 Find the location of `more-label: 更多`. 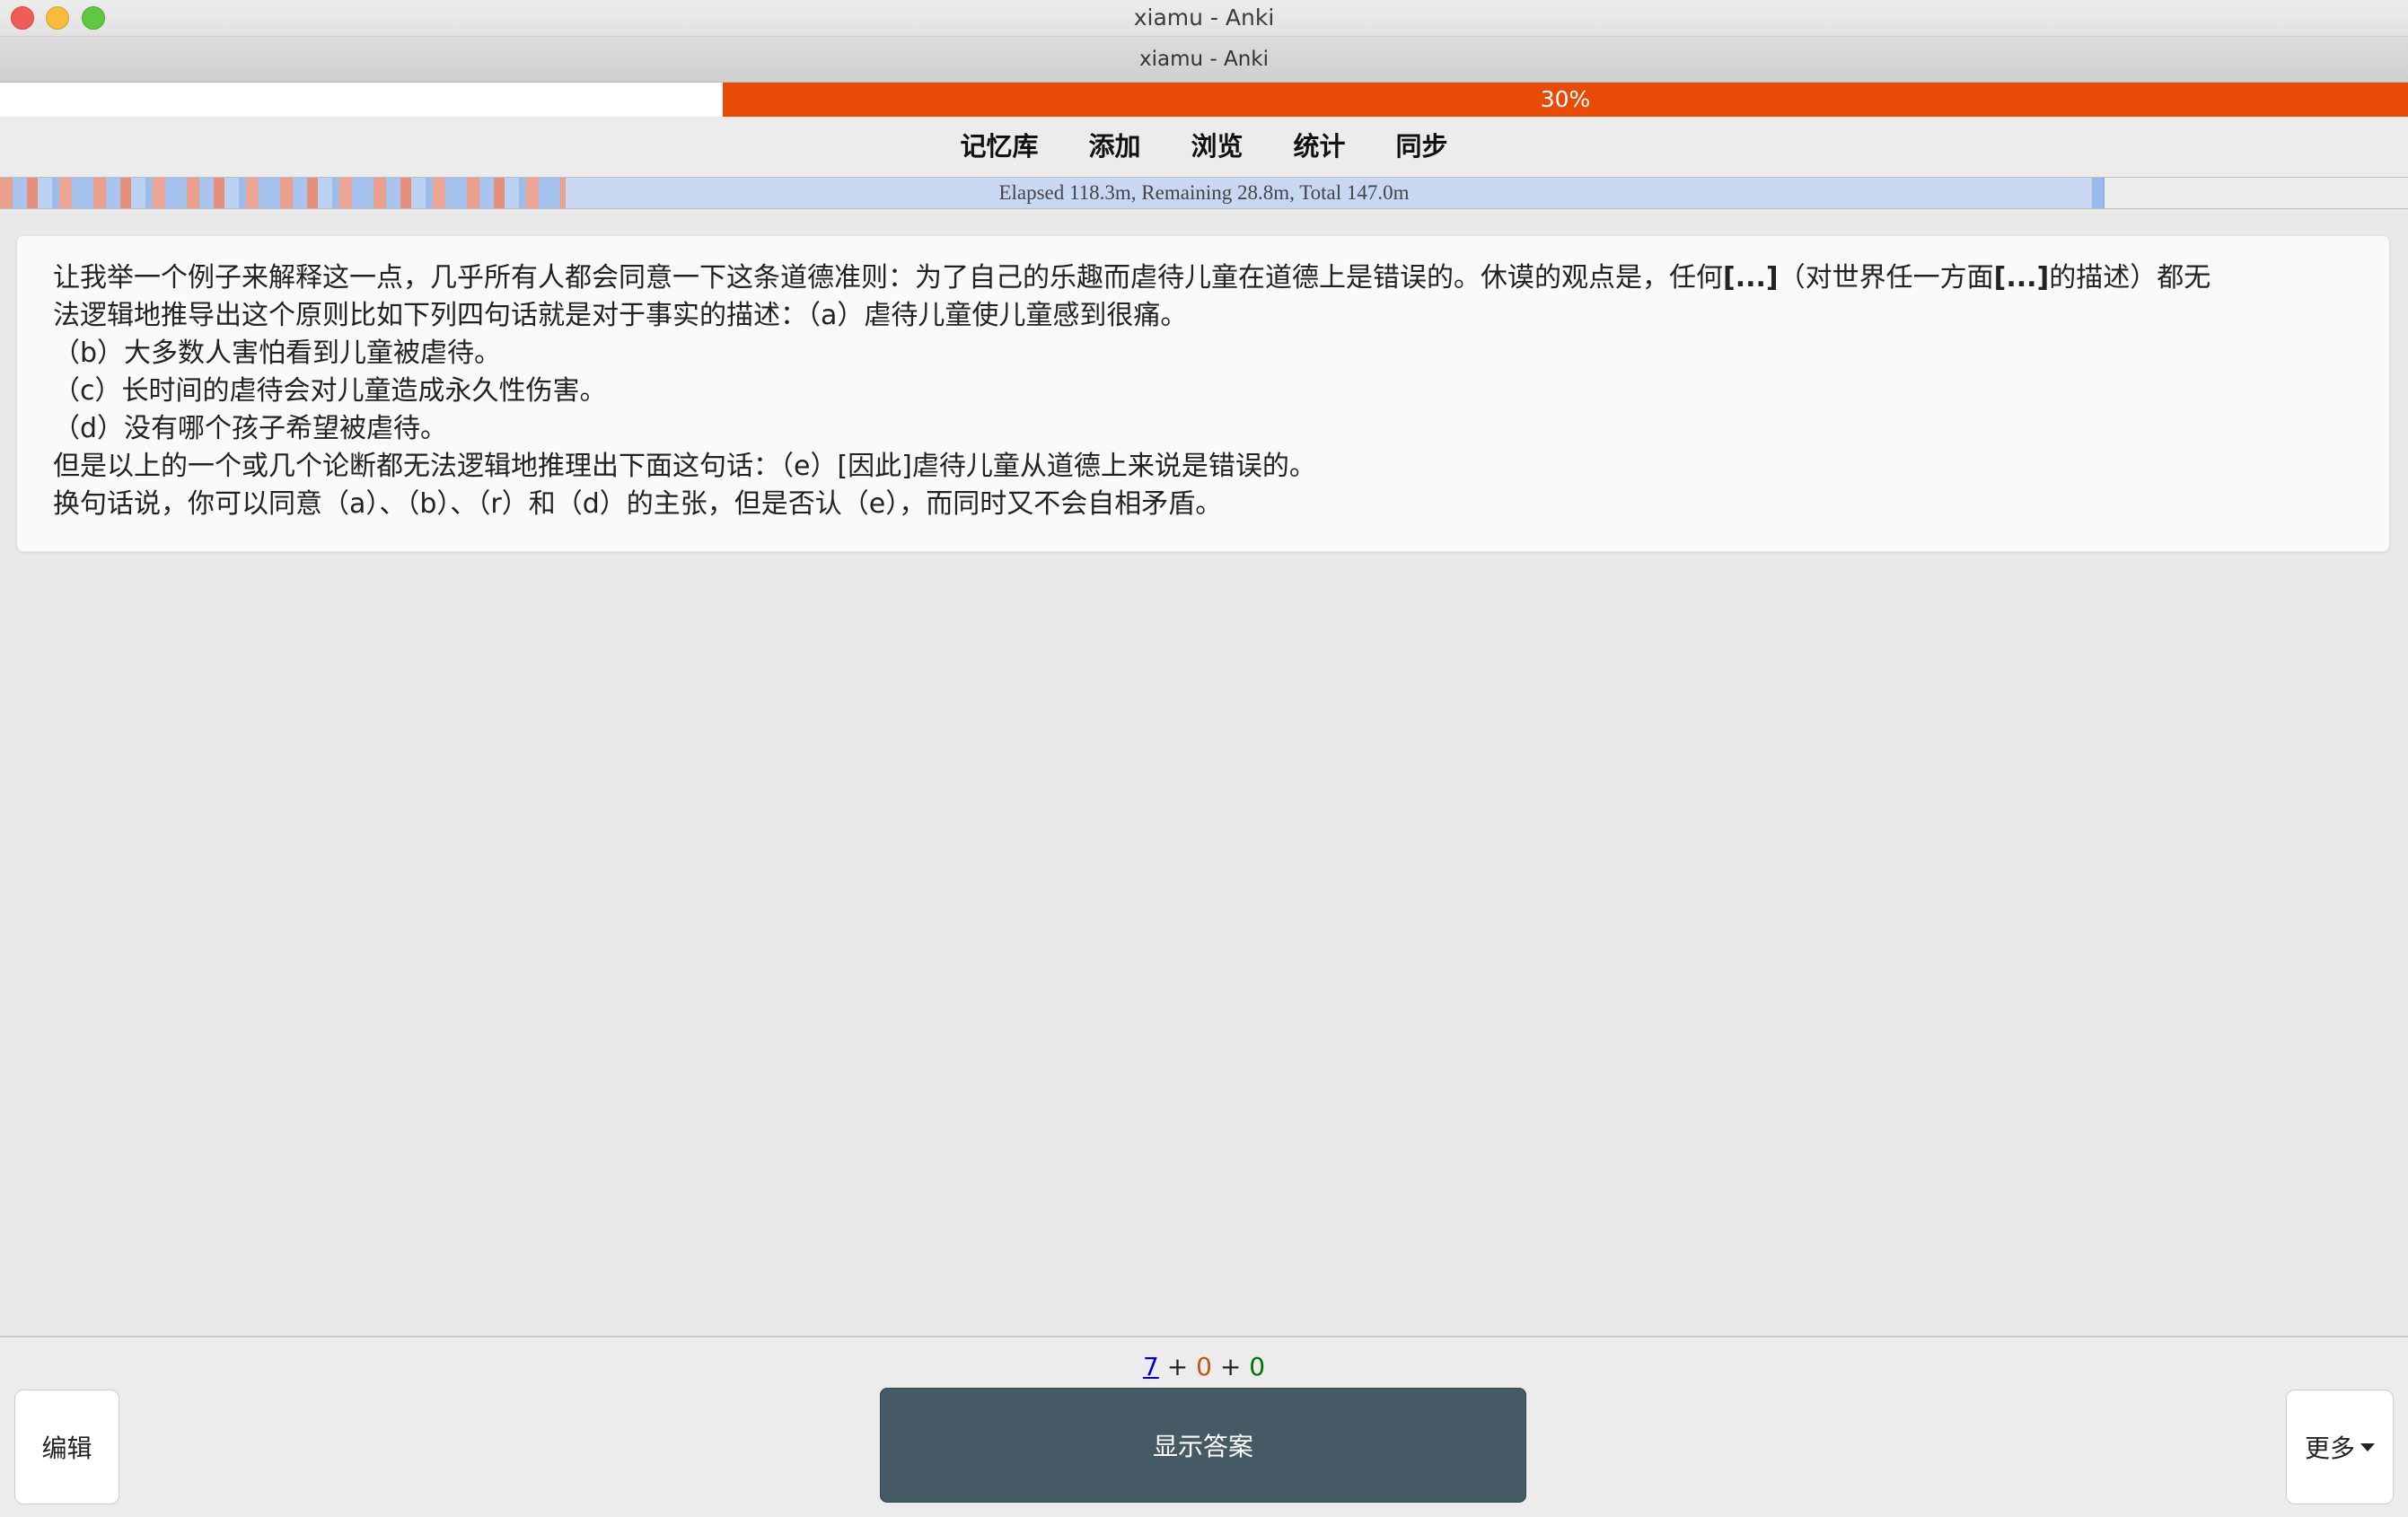

more-label: 更多 is located at coordinates (2330, 1448).